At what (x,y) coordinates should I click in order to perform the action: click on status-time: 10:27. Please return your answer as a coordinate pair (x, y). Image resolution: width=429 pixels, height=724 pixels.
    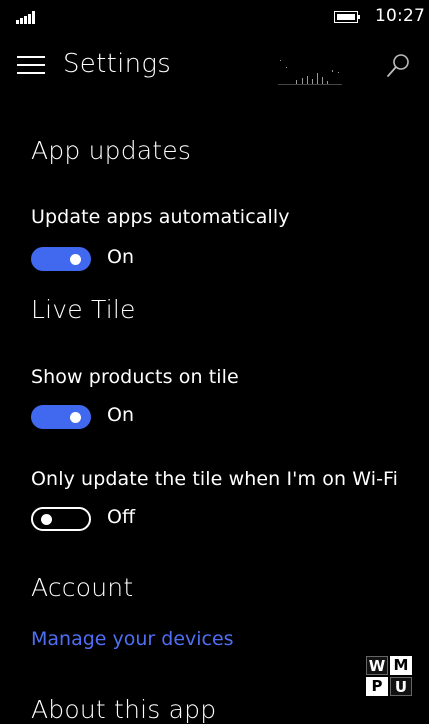
    Looking at the image, I should click on (400, 16).